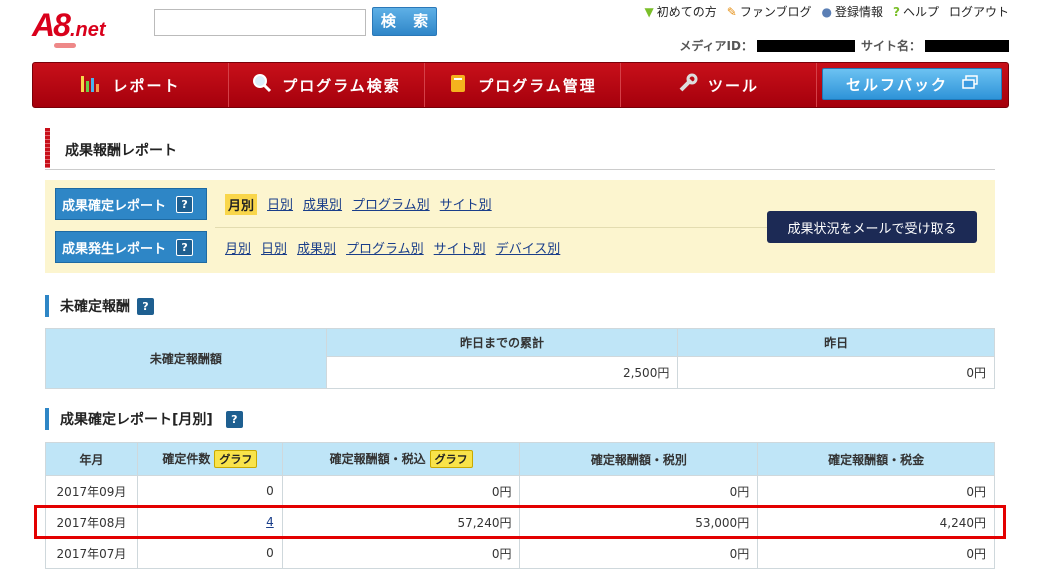 Image resolution: width=1039 pixels, height=569 pixels. I want to click on folder-icon, so click(458, 85).